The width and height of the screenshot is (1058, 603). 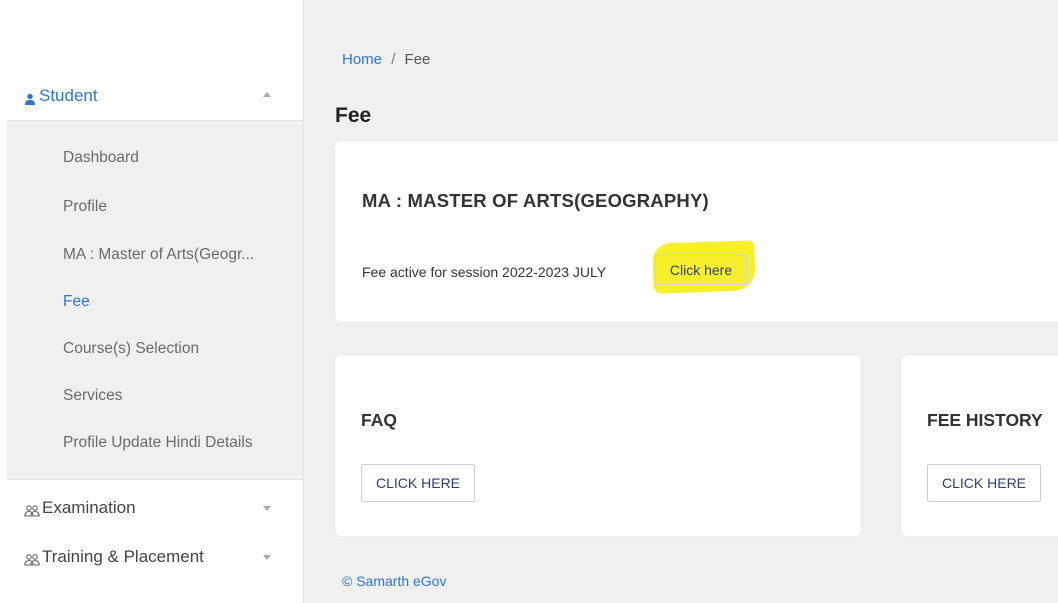 What do you see at coordinates (30, 97) in the screenshot?
I see `person-icon` at bounding box center [30, 97].